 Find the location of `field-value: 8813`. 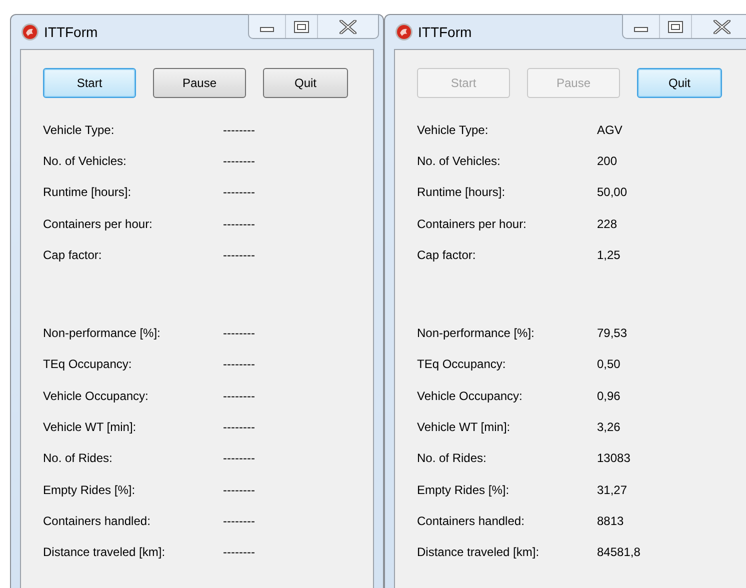

field-value: 8813 is located at coordinates (610, 521).